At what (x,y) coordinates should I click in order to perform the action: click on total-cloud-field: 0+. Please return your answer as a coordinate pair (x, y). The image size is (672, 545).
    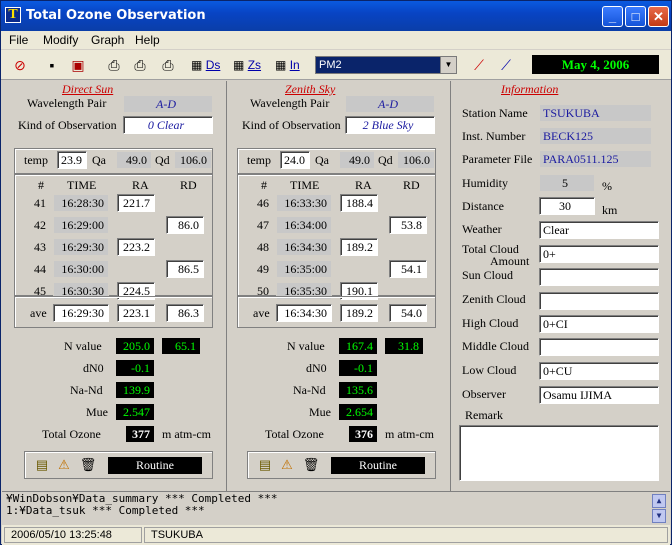
    Looking at the image, I should click on (599, 254).